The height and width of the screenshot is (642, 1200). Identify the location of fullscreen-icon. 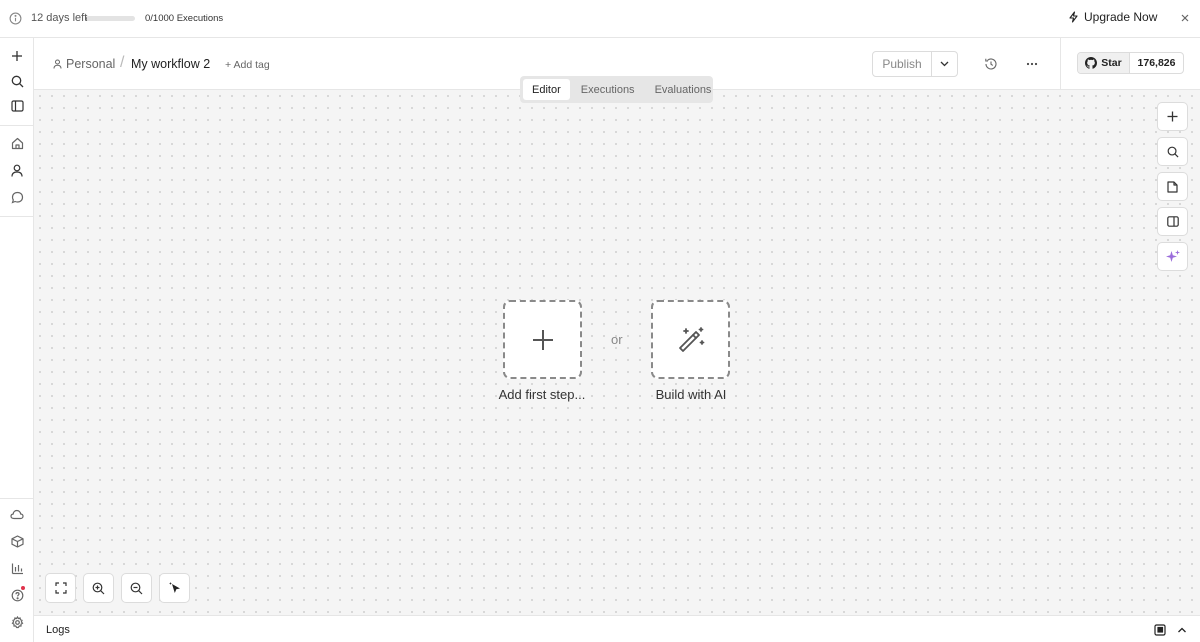
(60, 588).